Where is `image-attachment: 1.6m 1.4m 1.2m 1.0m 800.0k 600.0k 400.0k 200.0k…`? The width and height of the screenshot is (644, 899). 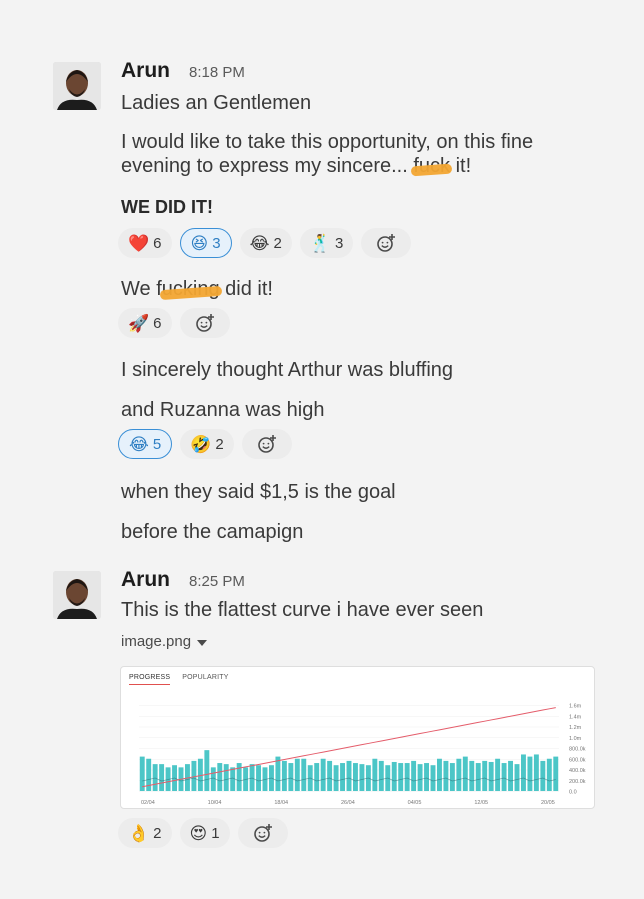
image-attachment: 1.6m 1.4m 1.2m 1.0m 800.0k 600.0k 400.0k 200.0k… is located at coordinates (357, 737).